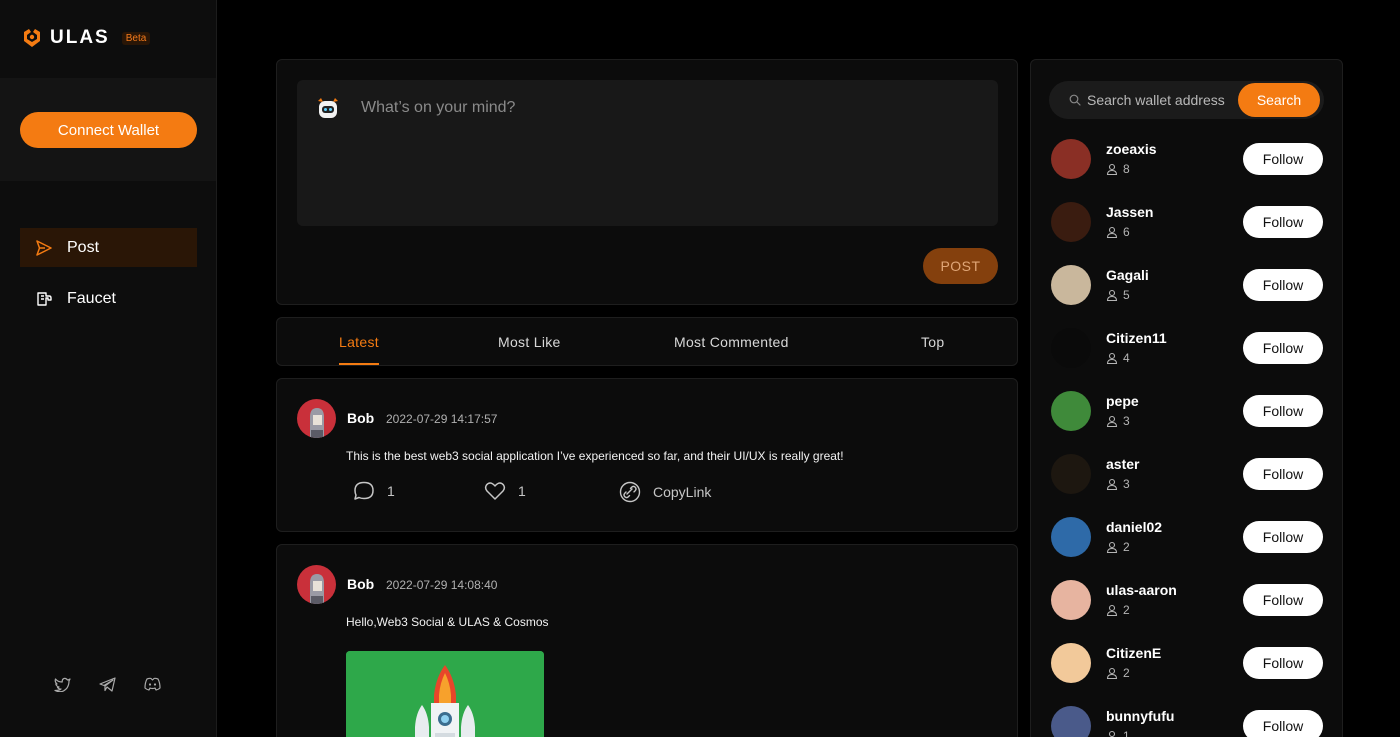 This screenshot has width=1400, height=737. What do you see at coordinates (1187, 159) in the screenshot?
I see `user-row: zoeaxis 8 Follow` at bounding box center [1187, 159].